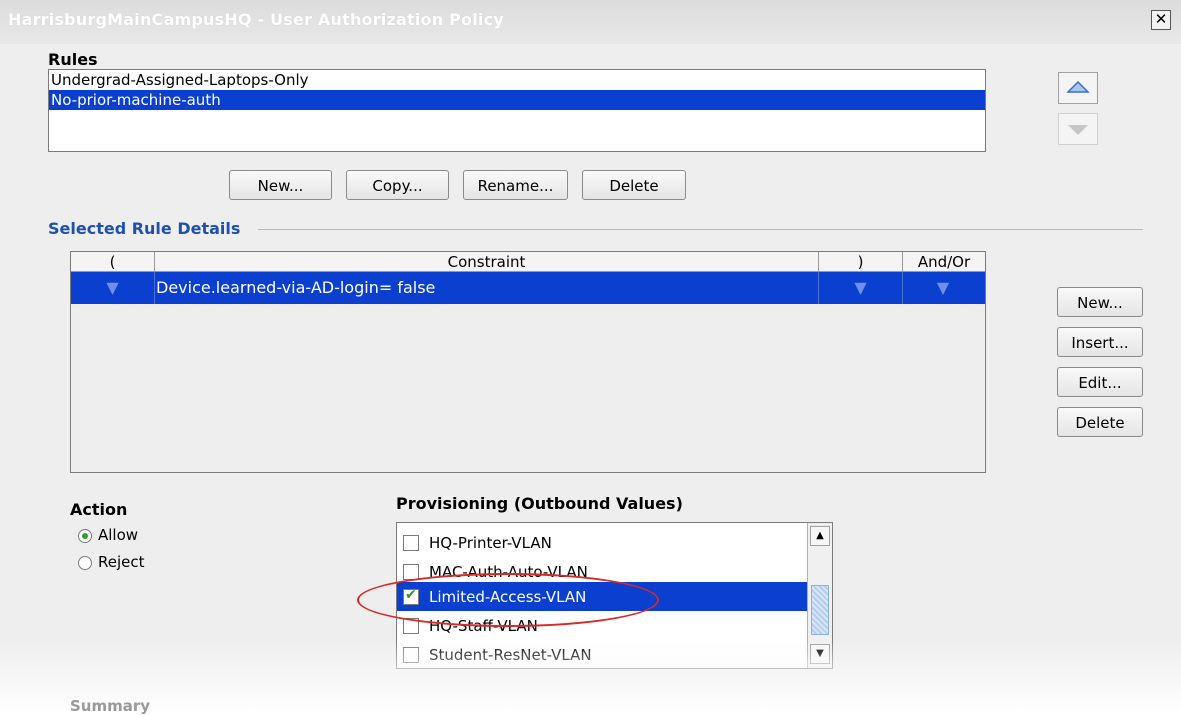  What do you see at coordinates (602, 542) in the screenshot?
I see `list-item: HQ-Printer-VLAN` at bounding box center [602, 542].